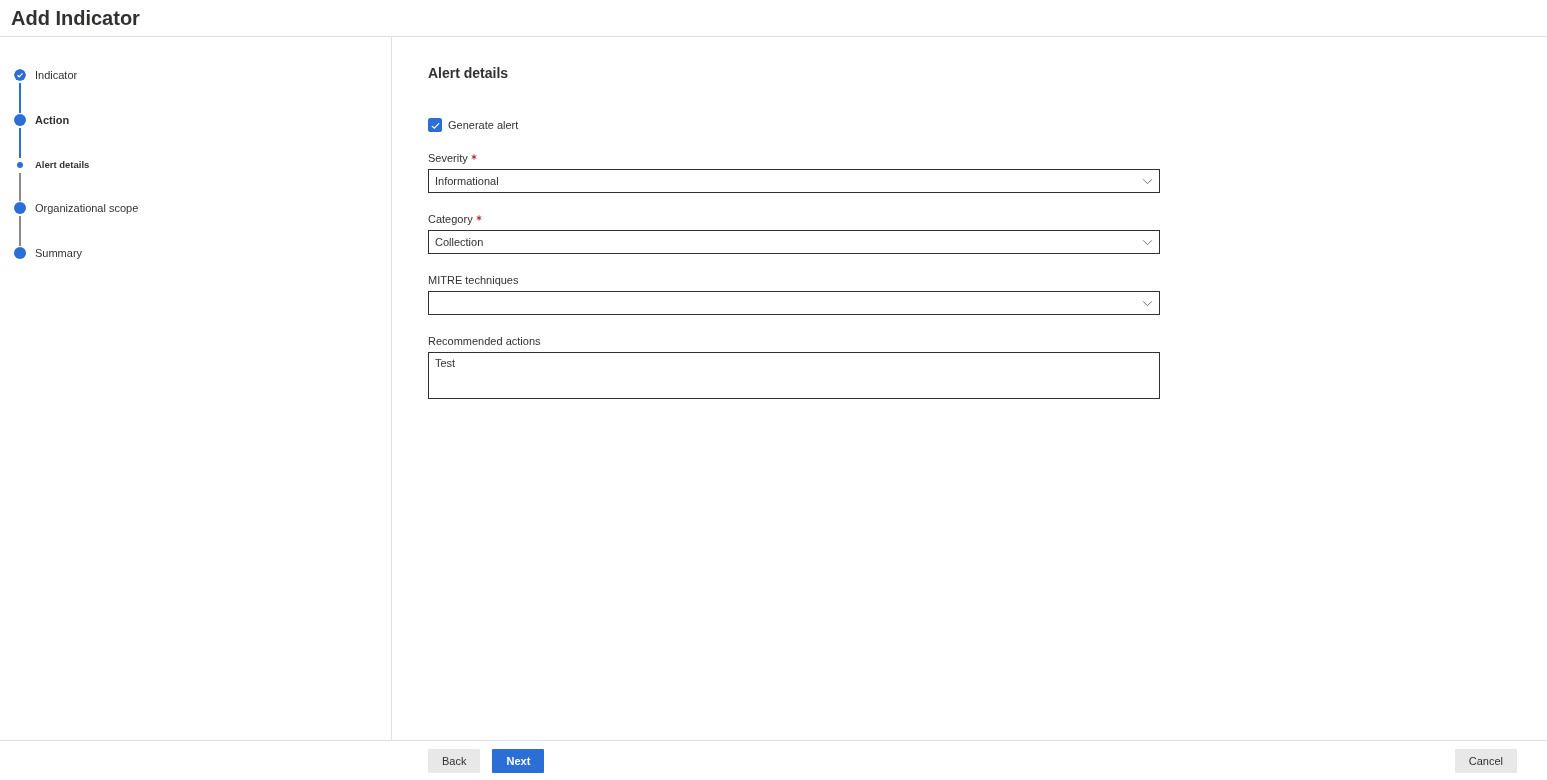  Describe the element at coordinates (1485, 760) in the screenshot. I see `cancel-button: Cancel` at that location.